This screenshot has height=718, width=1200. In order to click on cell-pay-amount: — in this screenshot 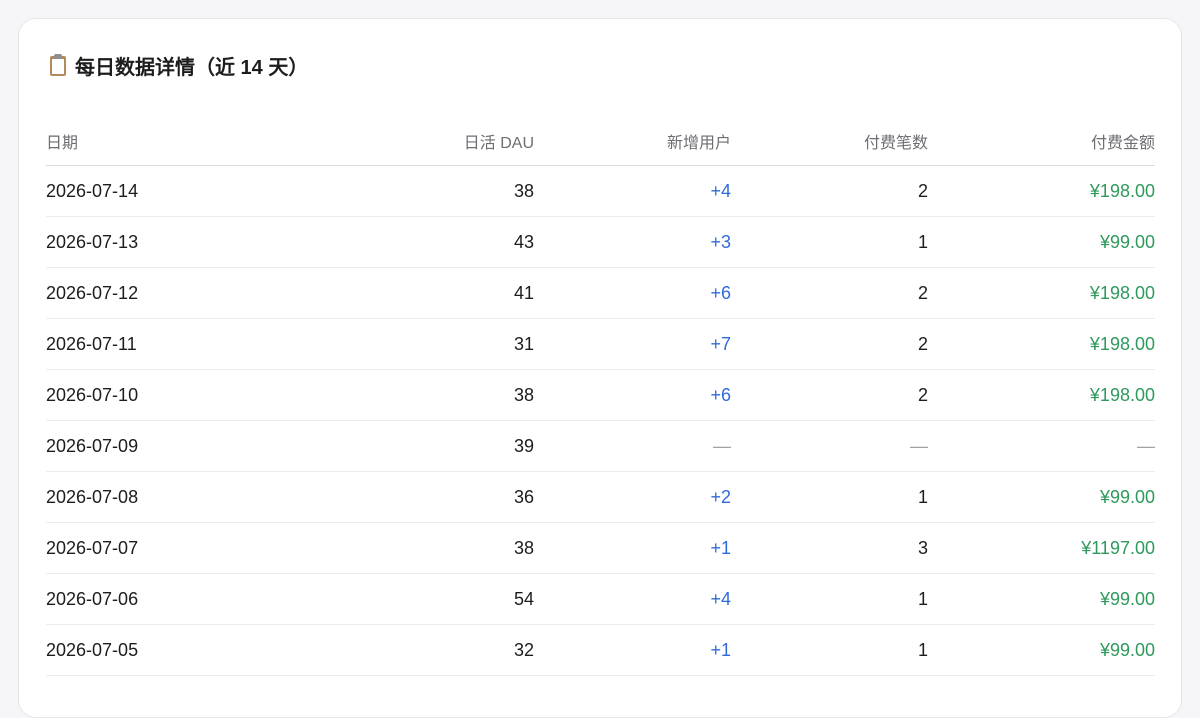, I will do `click(1041, 446)`.